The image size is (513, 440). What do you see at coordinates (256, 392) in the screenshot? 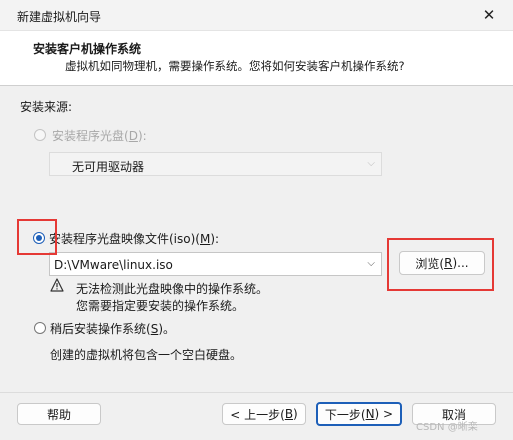
I see `footer-divider` at bounding box center [256, 392].